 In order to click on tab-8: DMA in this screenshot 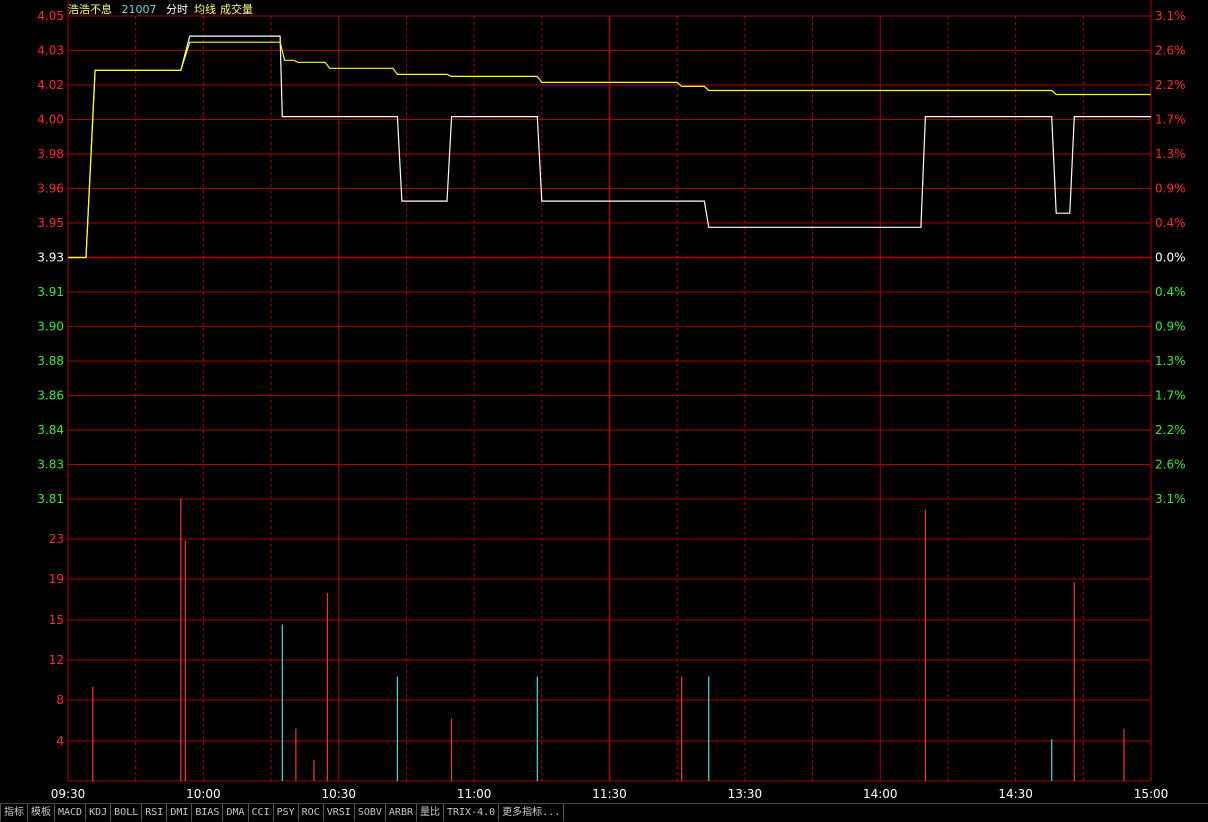, I will do `click(236, 812)`.